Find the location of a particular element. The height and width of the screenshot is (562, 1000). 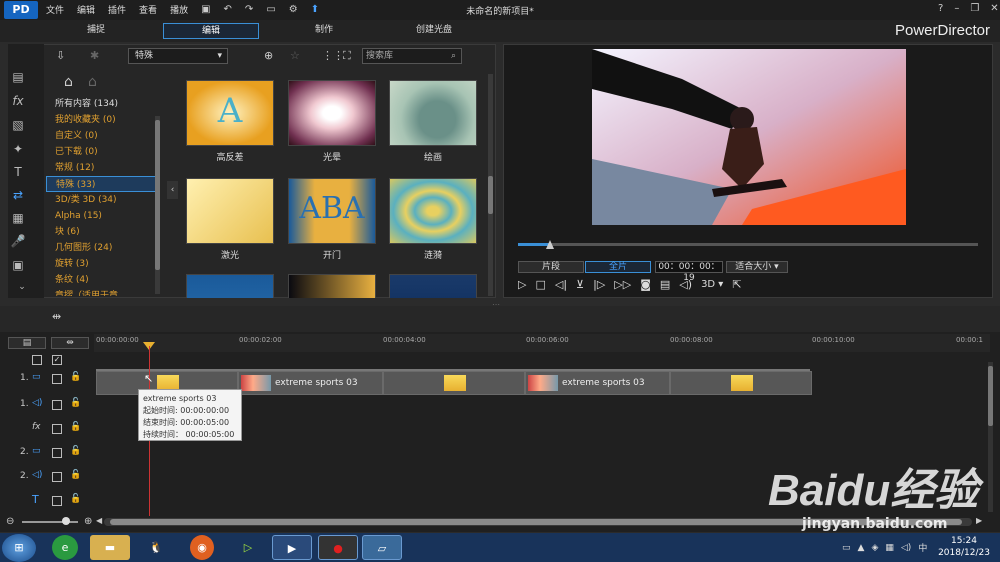

category-item-downloaded: 已下载 (0) is located at coordinates (101, 152).